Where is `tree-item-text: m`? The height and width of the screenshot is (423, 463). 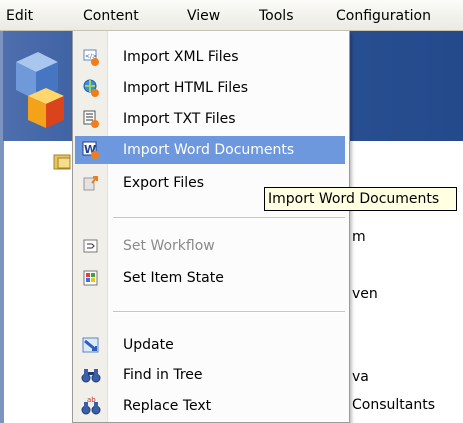 tree-item-text: m is located at coordinates (359, 237).